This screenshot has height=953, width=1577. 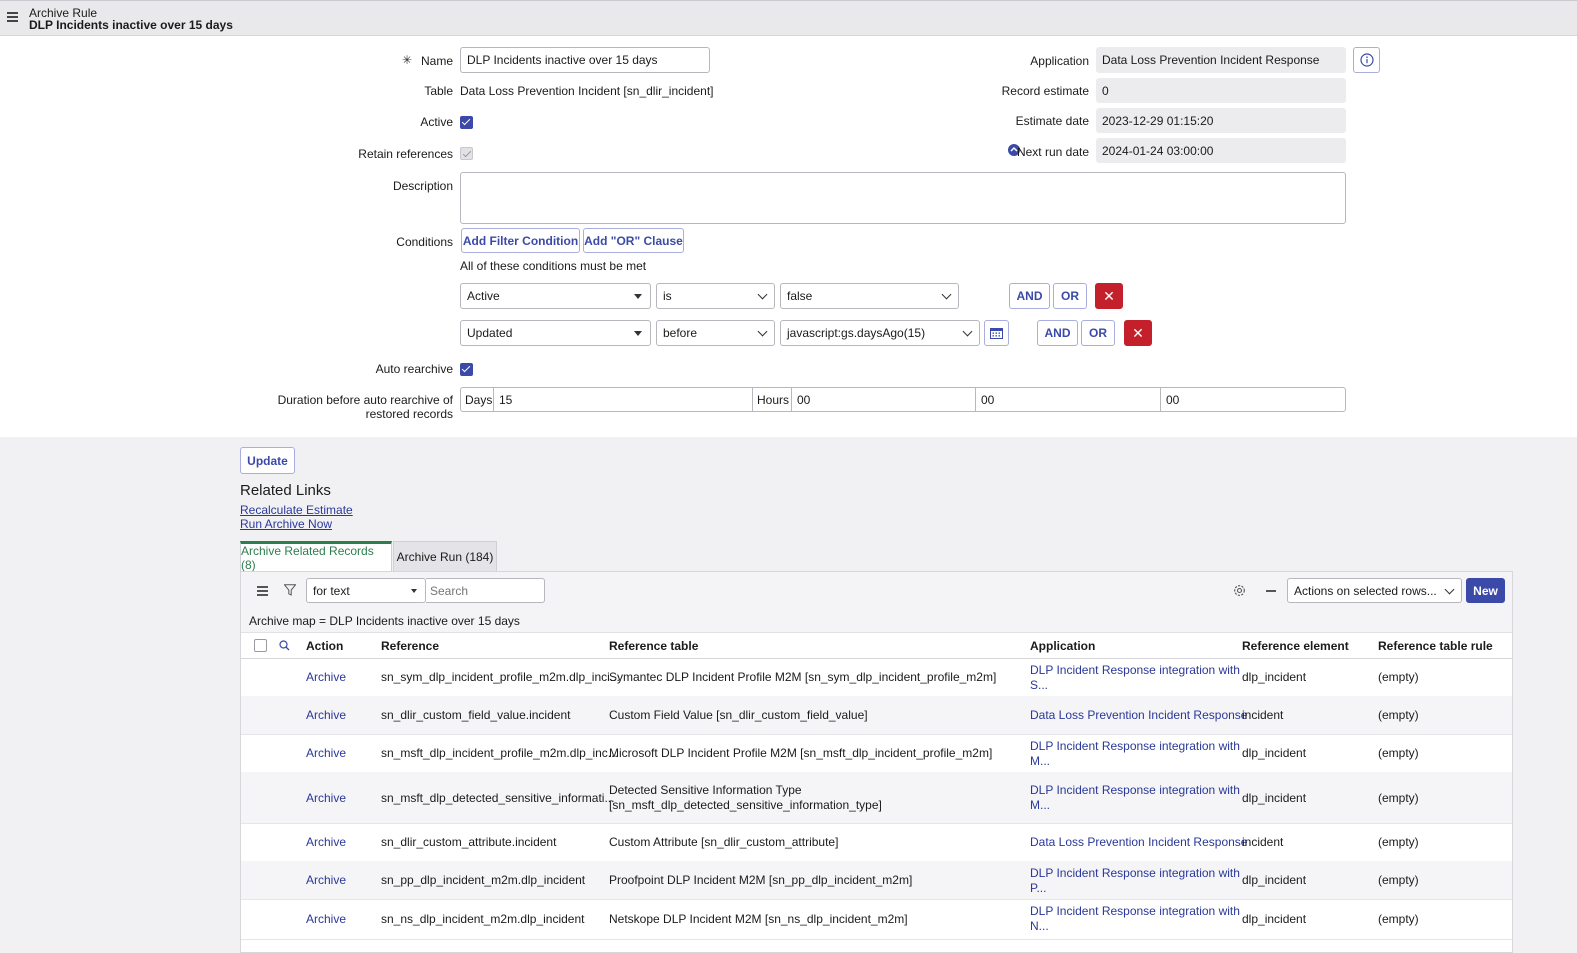 What do you see at coordinates (996, 333) in the screenshot?
I see `calendar-button` at bounding box center [996, 333].